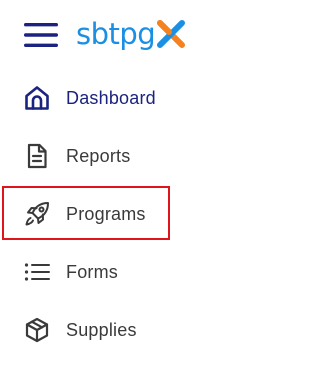 This screenshot has height=367, width=320. I want to click on nav-item-label: Forms, so click(92, 272).